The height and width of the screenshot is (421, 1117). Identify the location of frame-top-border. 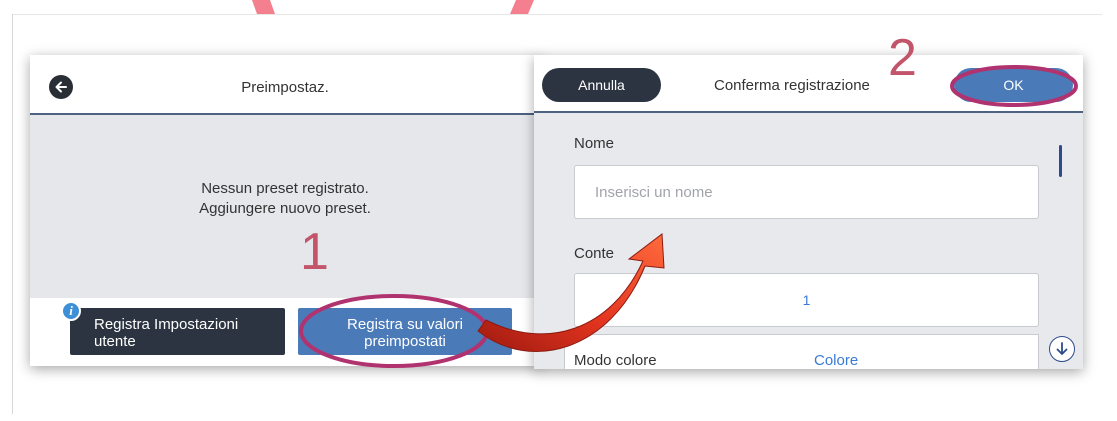
(557, 14).